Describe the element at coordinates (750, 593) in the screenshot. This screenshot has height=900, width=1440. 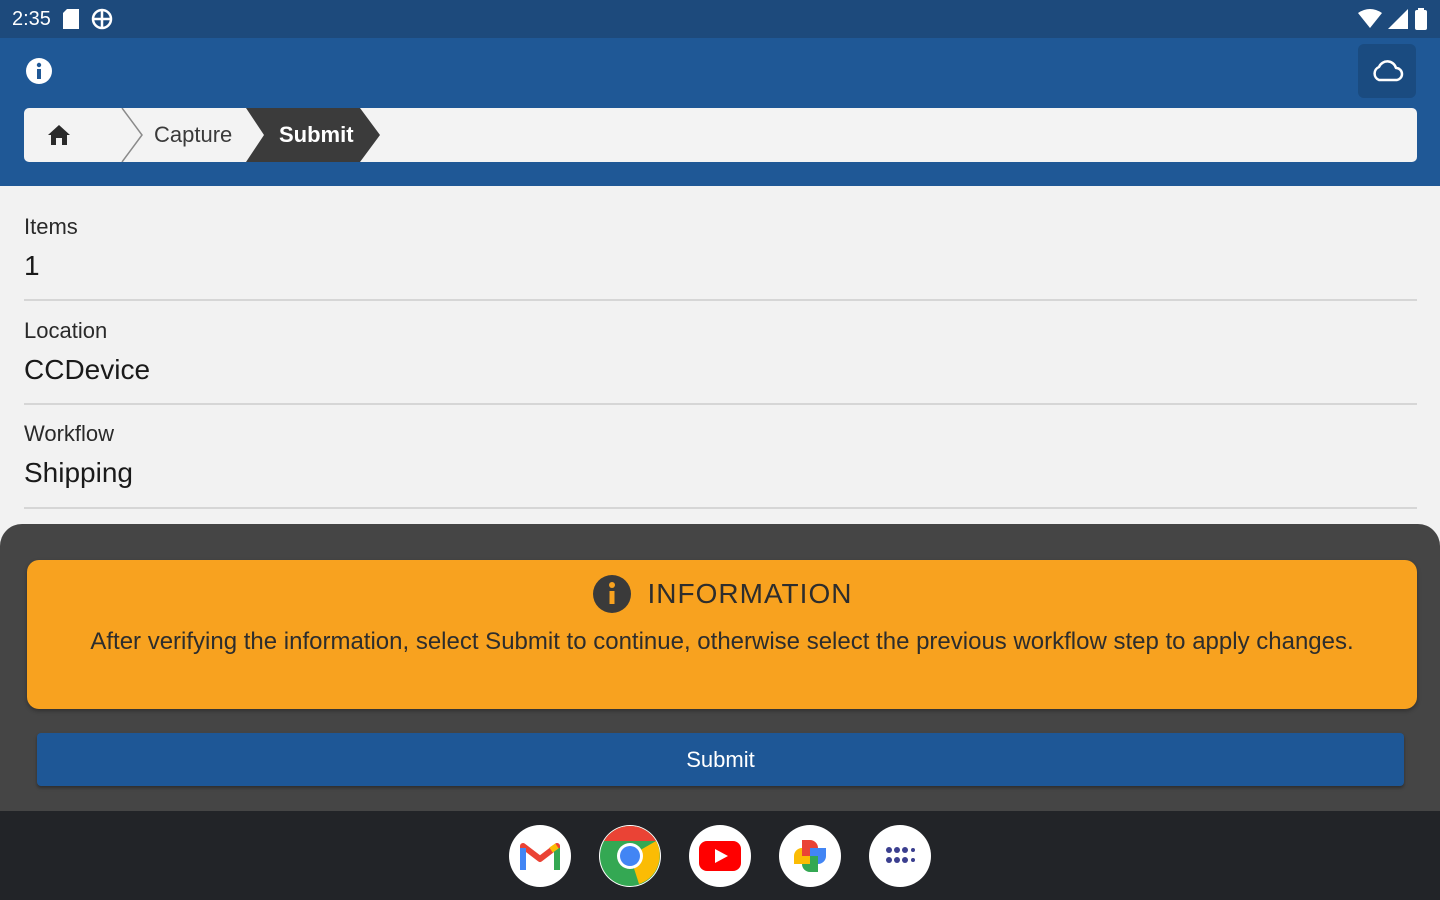
I see `information-title: INFORMATION` at that location.